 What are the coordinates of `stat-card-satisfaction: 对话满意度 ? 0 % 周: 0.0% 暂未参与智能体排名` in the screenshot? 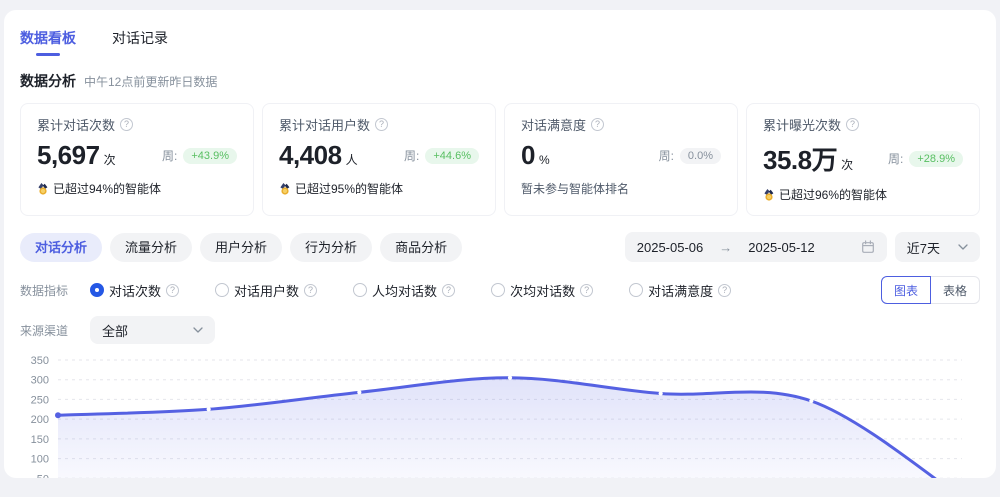 It's located at (621, 159).